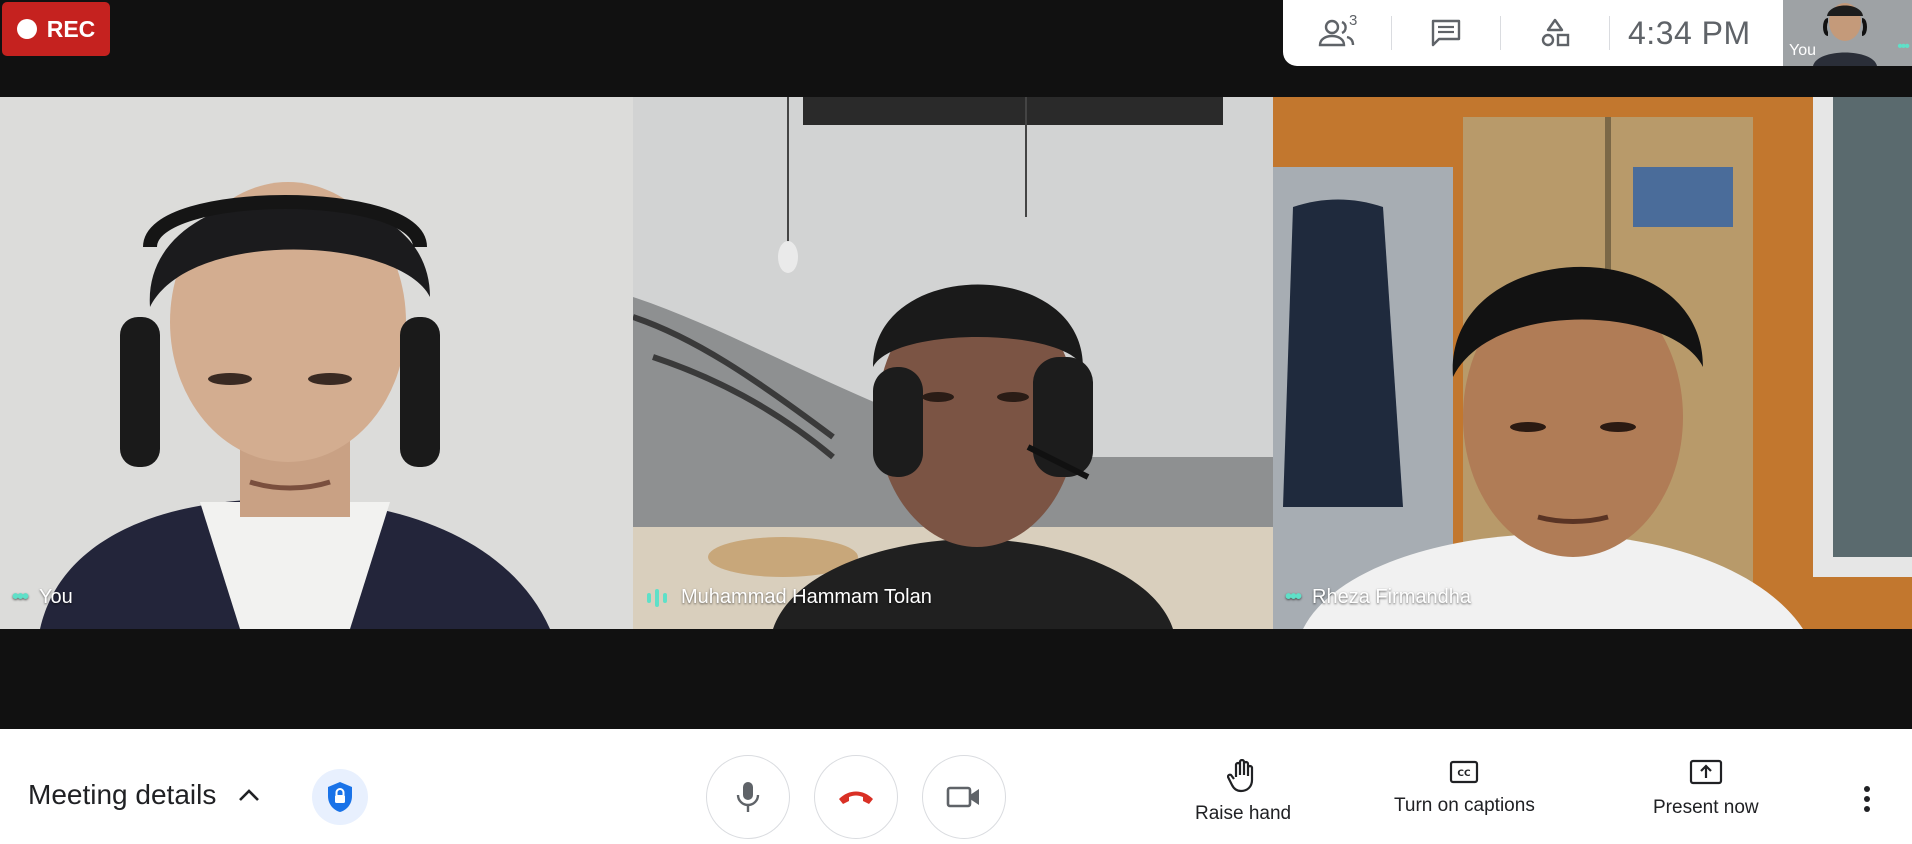 The width and height of the screenshot is (1912, 844). Describe the element at coordinates (1243, 813) in the screenshot. I see `raise-hand-label: Raise hand` at that location.